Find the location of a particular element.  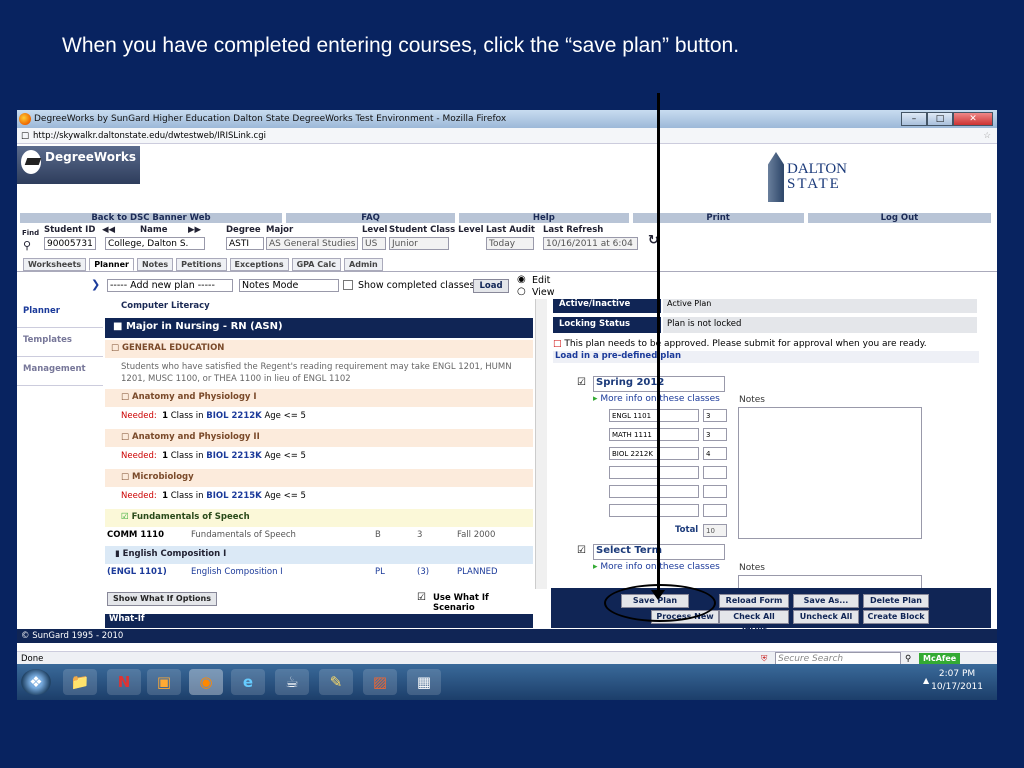

uncheck-all-button: Uncheck All is located at coordinates (826, 617).